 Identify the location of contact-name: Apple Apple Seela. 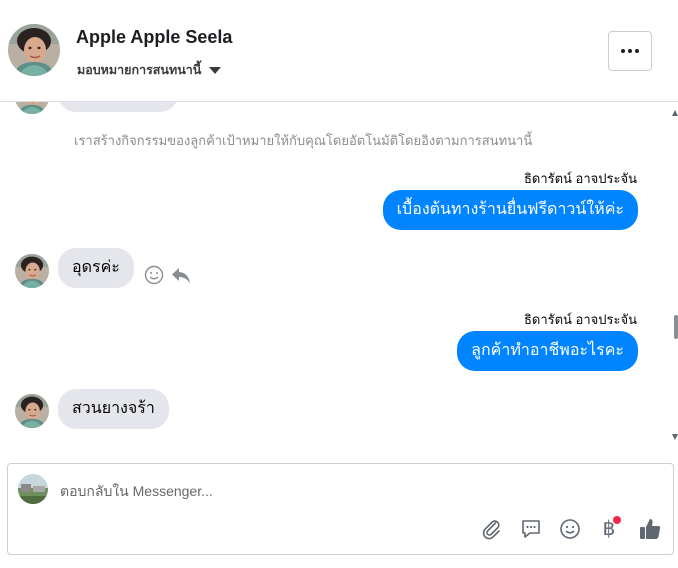
(154, 37).